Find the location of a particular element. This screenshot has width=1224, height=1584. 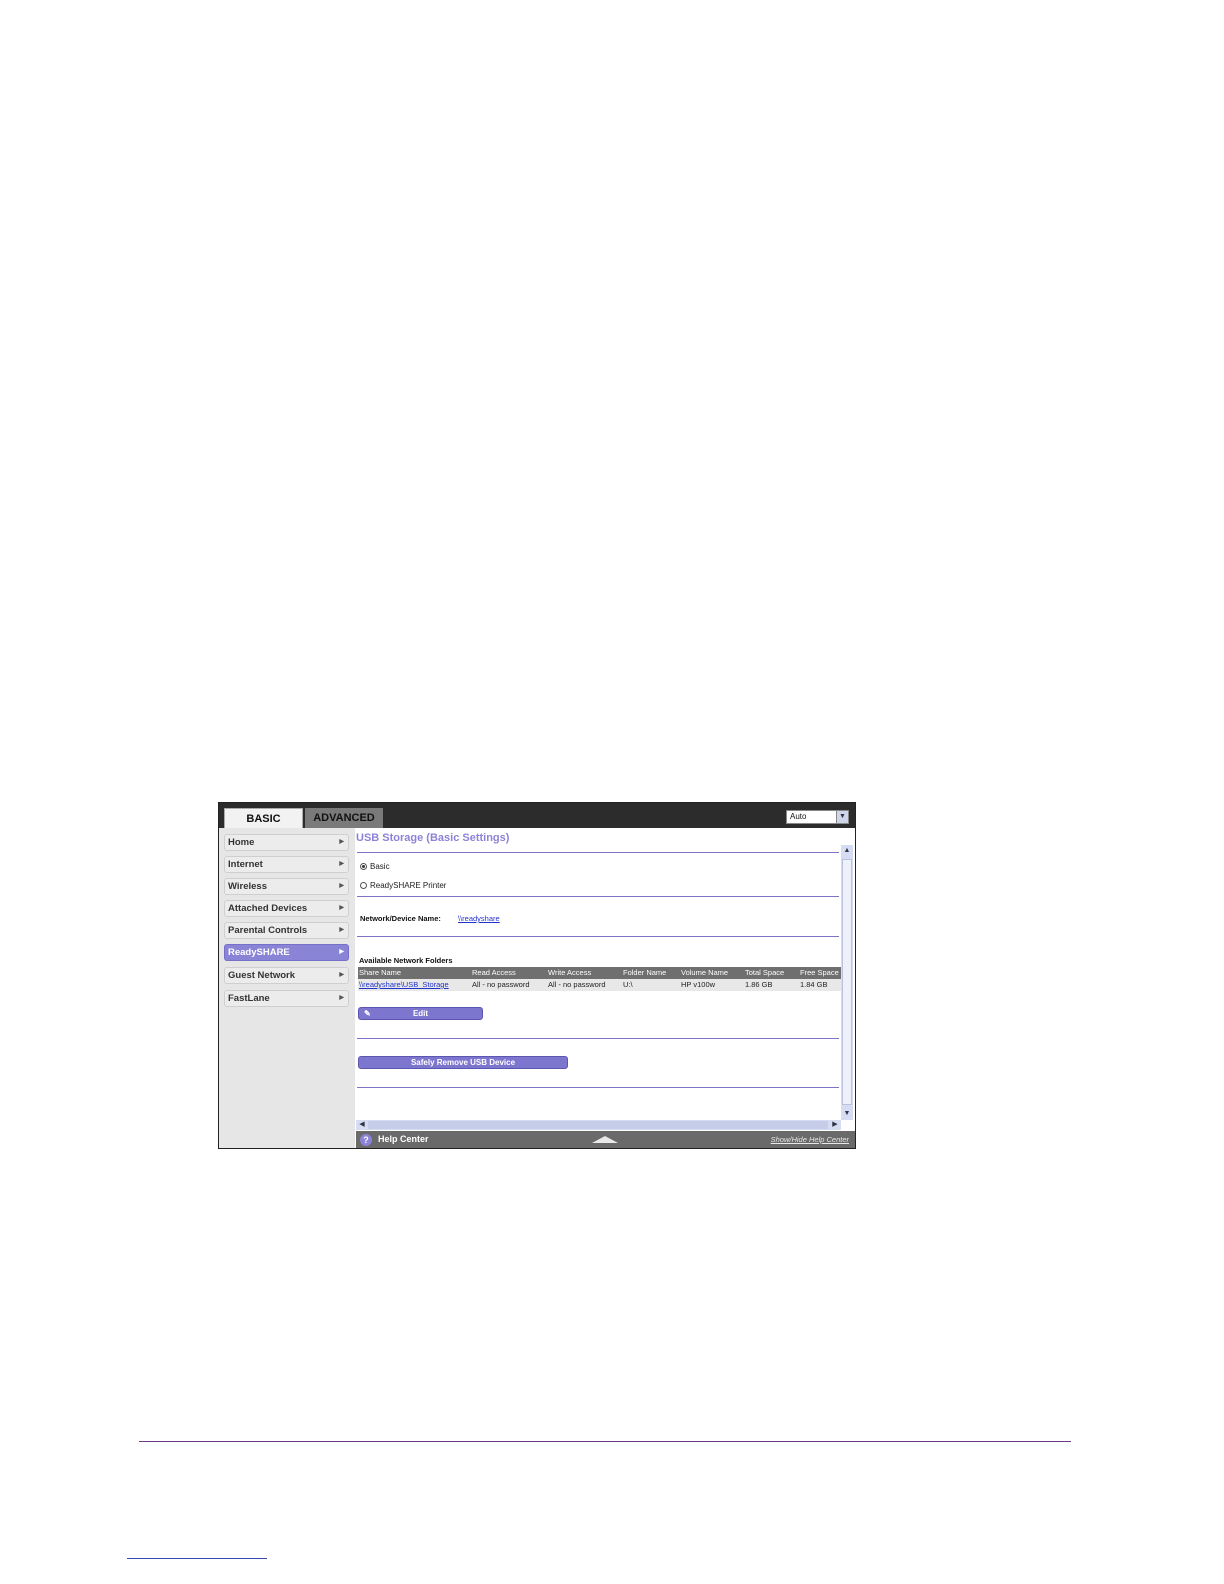

sidebar-item-internet: Internet ▶ is located at coordinates (286, 864).